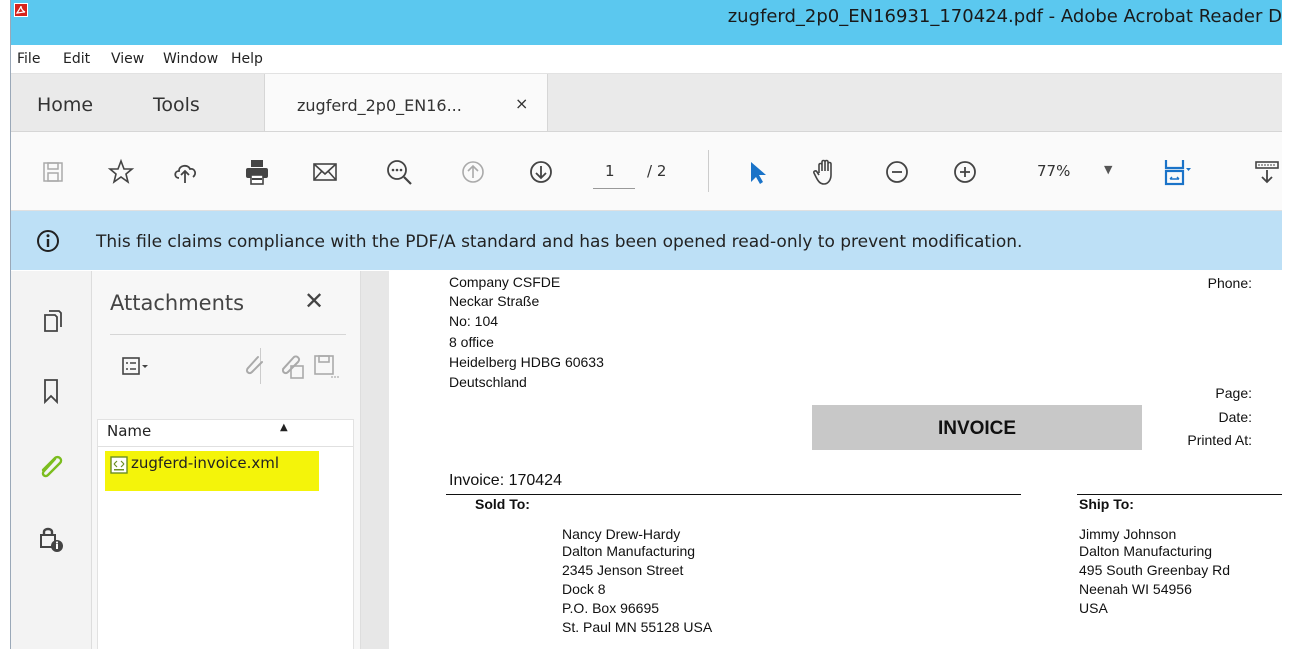 Image resolution: width=1293 pixels, height=649 pixels. What do you see at coordinates (225, 534) in the screenshot?
I see `attachments-list: Name ▲ zugferd-invoice.xml` at bounding box center [225, 534].